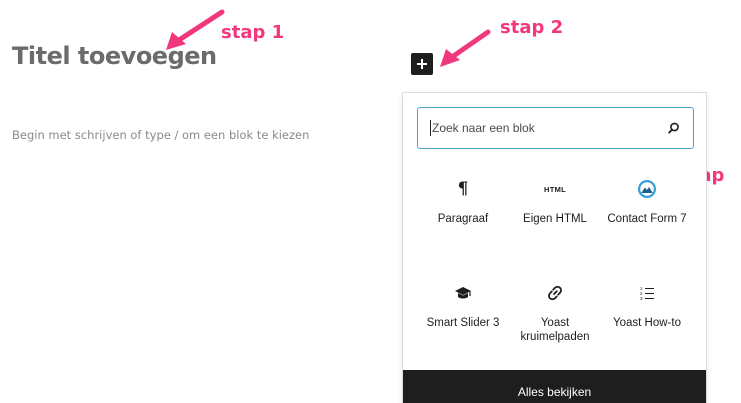  I want to click on block-label: Paragraaf, so click(463, 219).